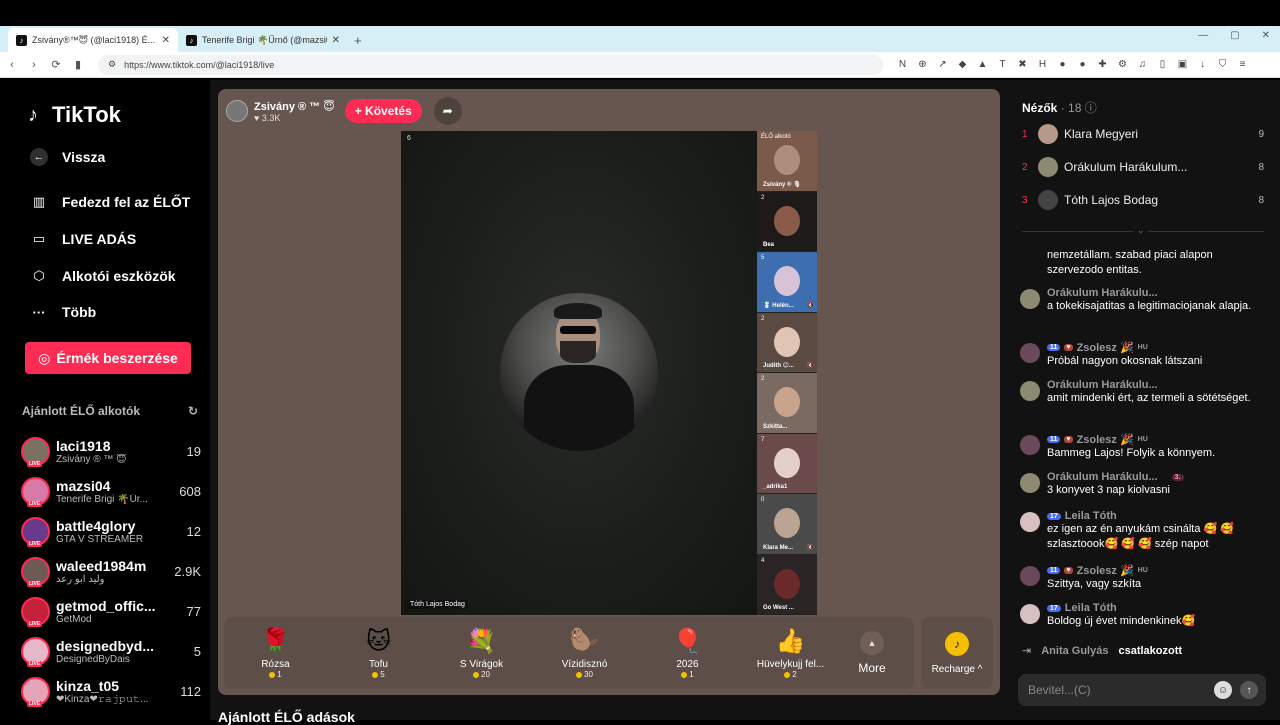 The image size is (1280, 725). I want to click on refresh-icon: ↻, so click(193, 411).